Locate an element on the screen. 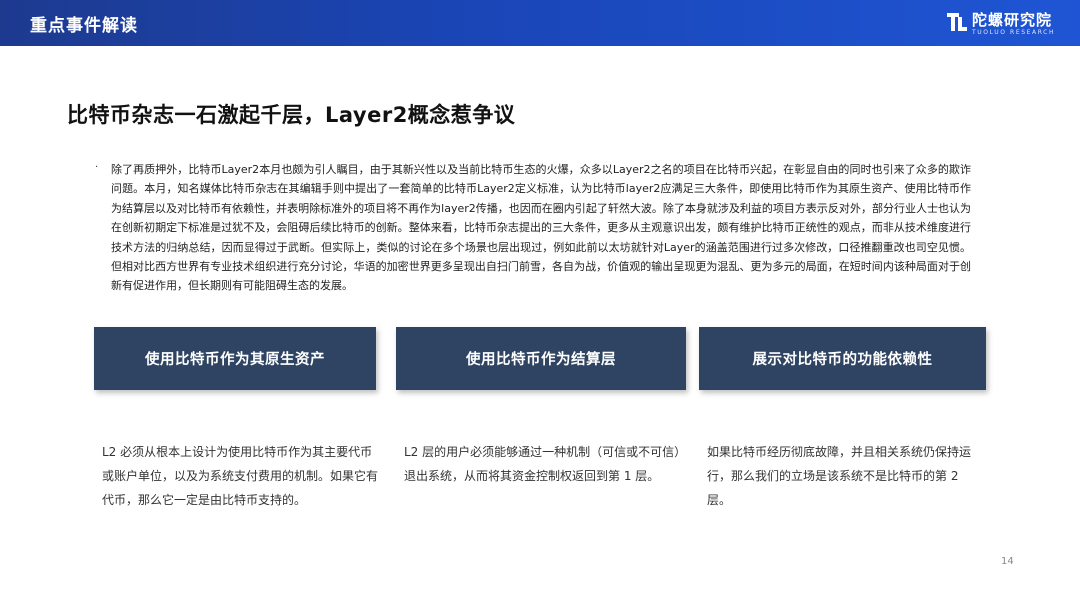 This screenshot has height=608, width=1080. card-title: 使用比特币作为其原生资产 is located at coordinates (235, 360).